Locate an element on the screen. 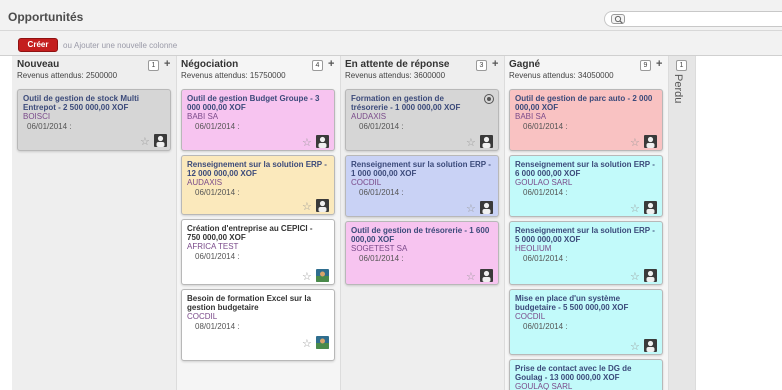  column-title: En attente de réponse is located at coordinates (397, 64).